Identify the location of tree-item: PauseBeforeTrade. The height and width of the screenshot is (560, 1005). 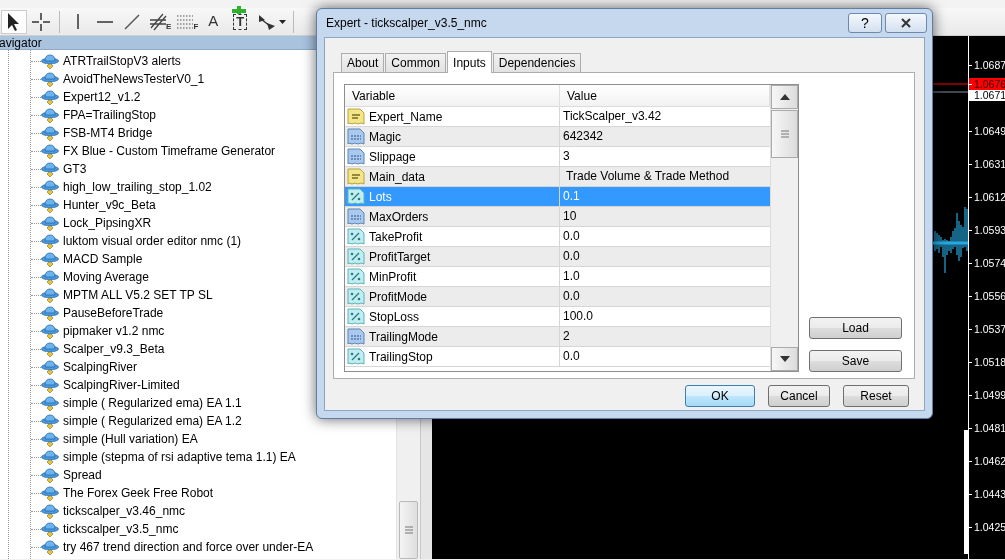
(113, 313).